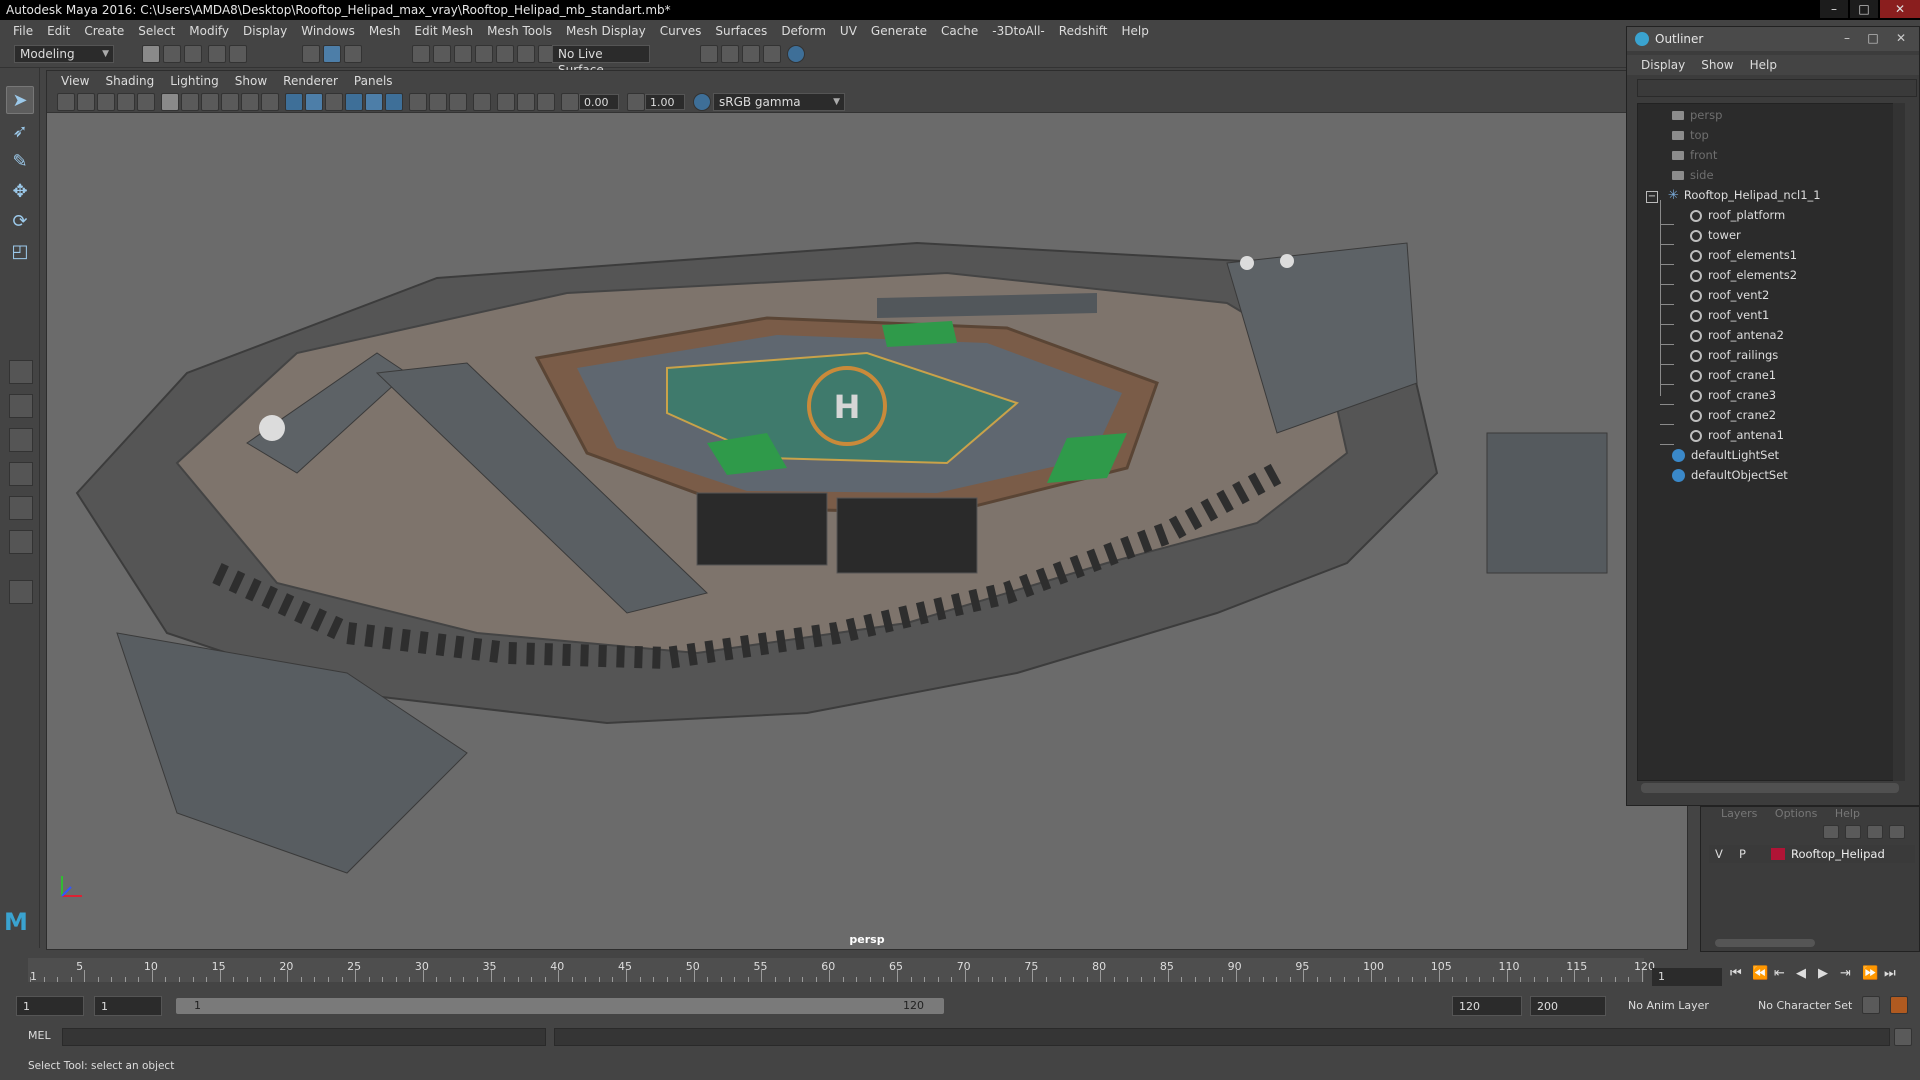 Image resolution: width=1920 pixels, height=1080 pixels. What do you see at coordinates (1763, 65) in the screenshot?
I see `outliner-menu-help: Help` at bounding box center [1763, 65].